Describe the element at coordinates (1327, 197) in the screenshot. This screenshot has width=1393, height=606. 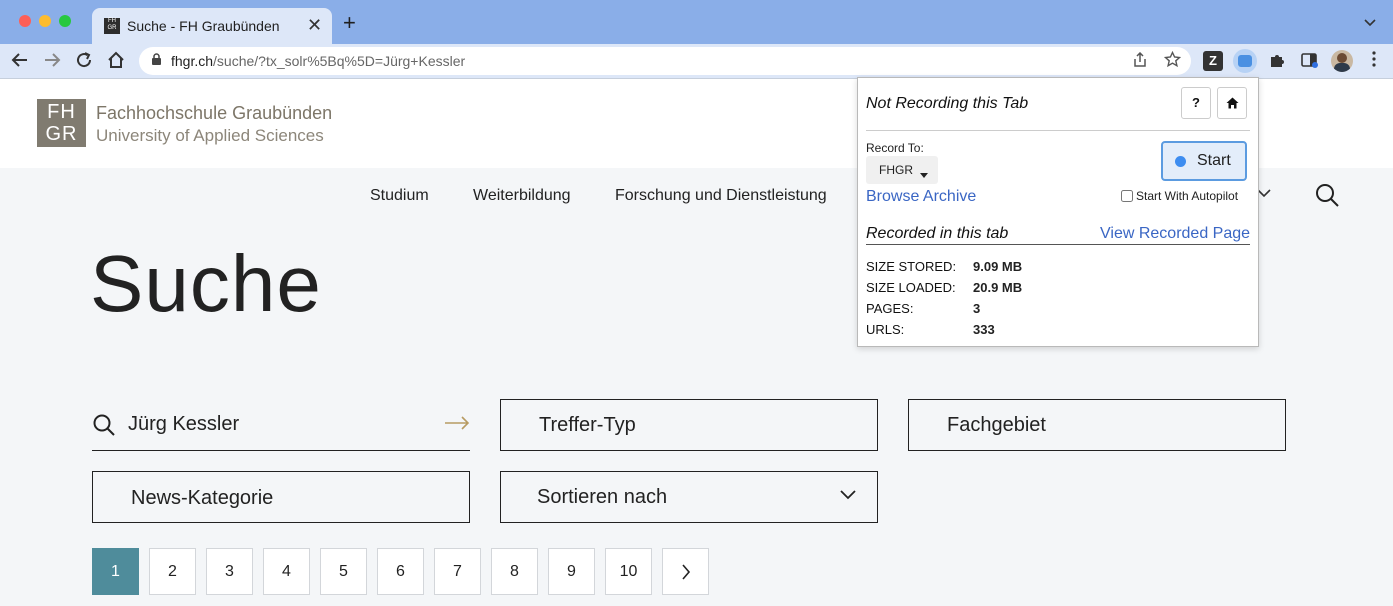
I see `site-search-icon` at that location.